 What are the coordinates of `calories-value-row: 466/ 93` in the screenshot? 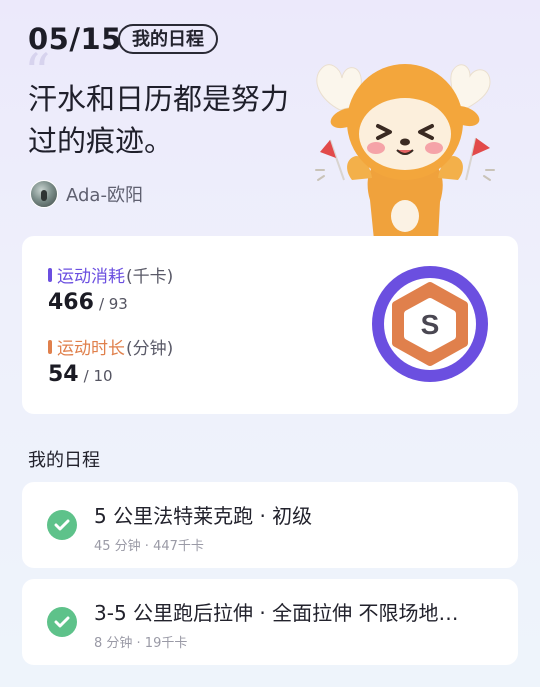 It's located at (88, 302).